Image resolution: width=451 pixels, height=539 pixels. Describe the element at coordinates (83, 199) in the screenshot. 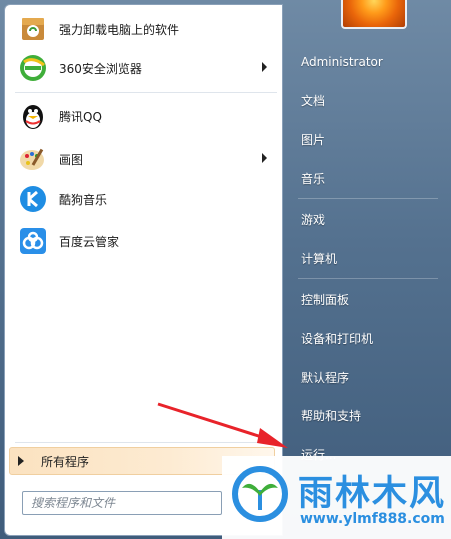

I see `program-label: 酷狗音乐` at that location.